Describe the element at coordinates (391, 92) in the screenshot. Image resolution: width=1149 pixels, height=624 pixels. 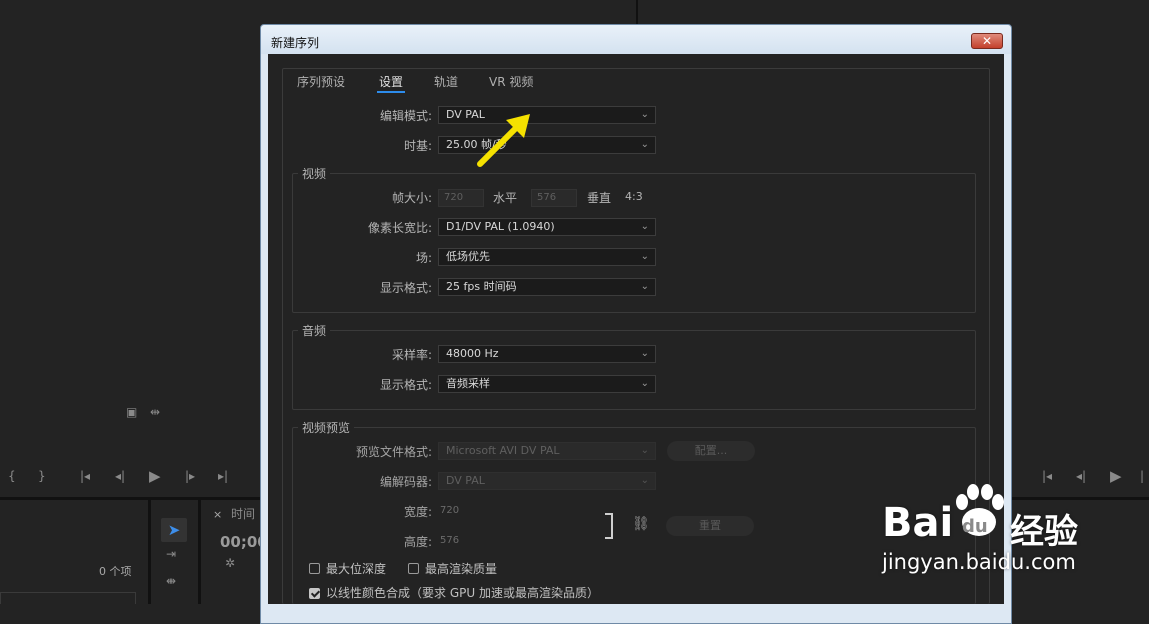
I see `tab-settings-underline` at that location.